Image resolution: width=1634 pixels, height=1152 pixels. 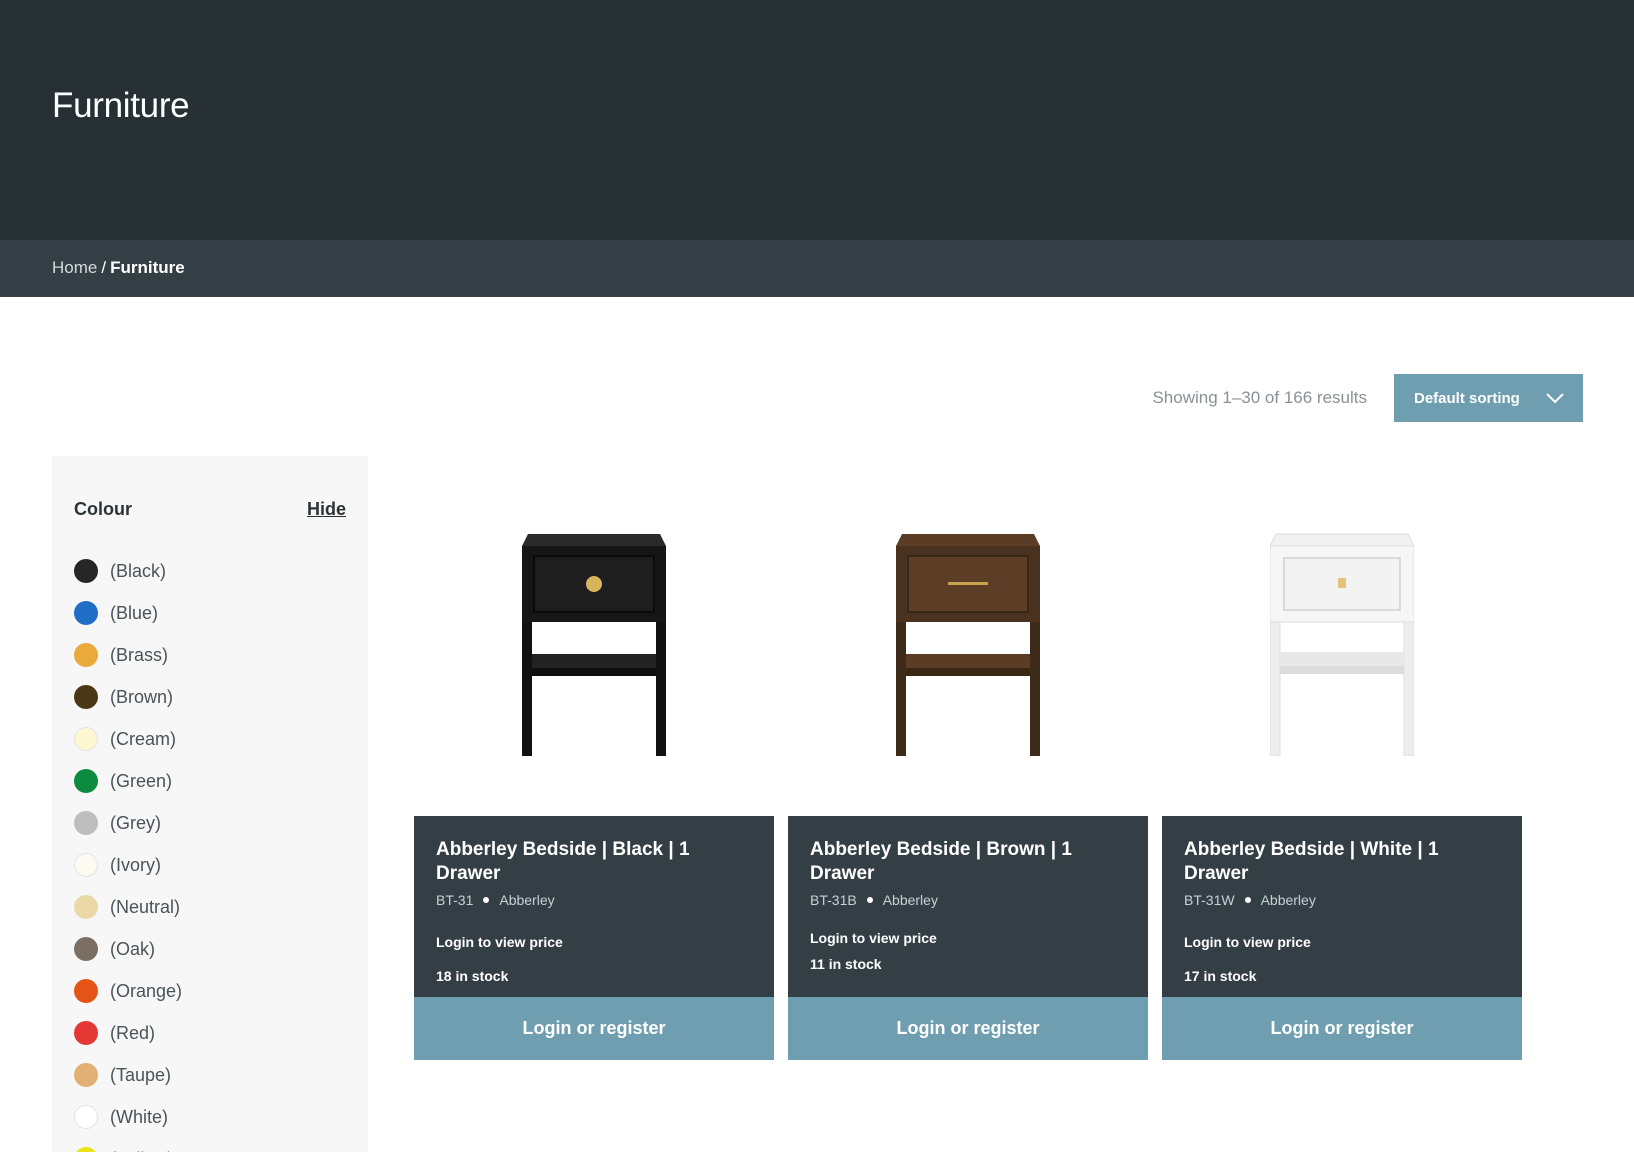 What do you see at coordinates (141, 780) in the screenshot?
I see `colour-option-label: (Green)` at bounding box center [141, 780].